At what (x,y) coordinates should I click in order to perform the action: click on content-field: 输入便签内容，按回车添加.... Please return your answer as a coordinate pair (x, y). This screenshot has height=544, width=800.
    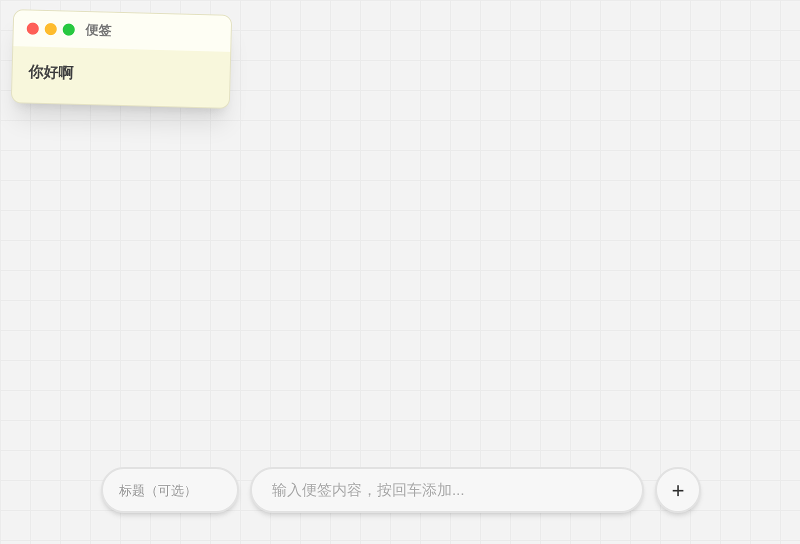
    Looking at the image, I should click on (447, 490).